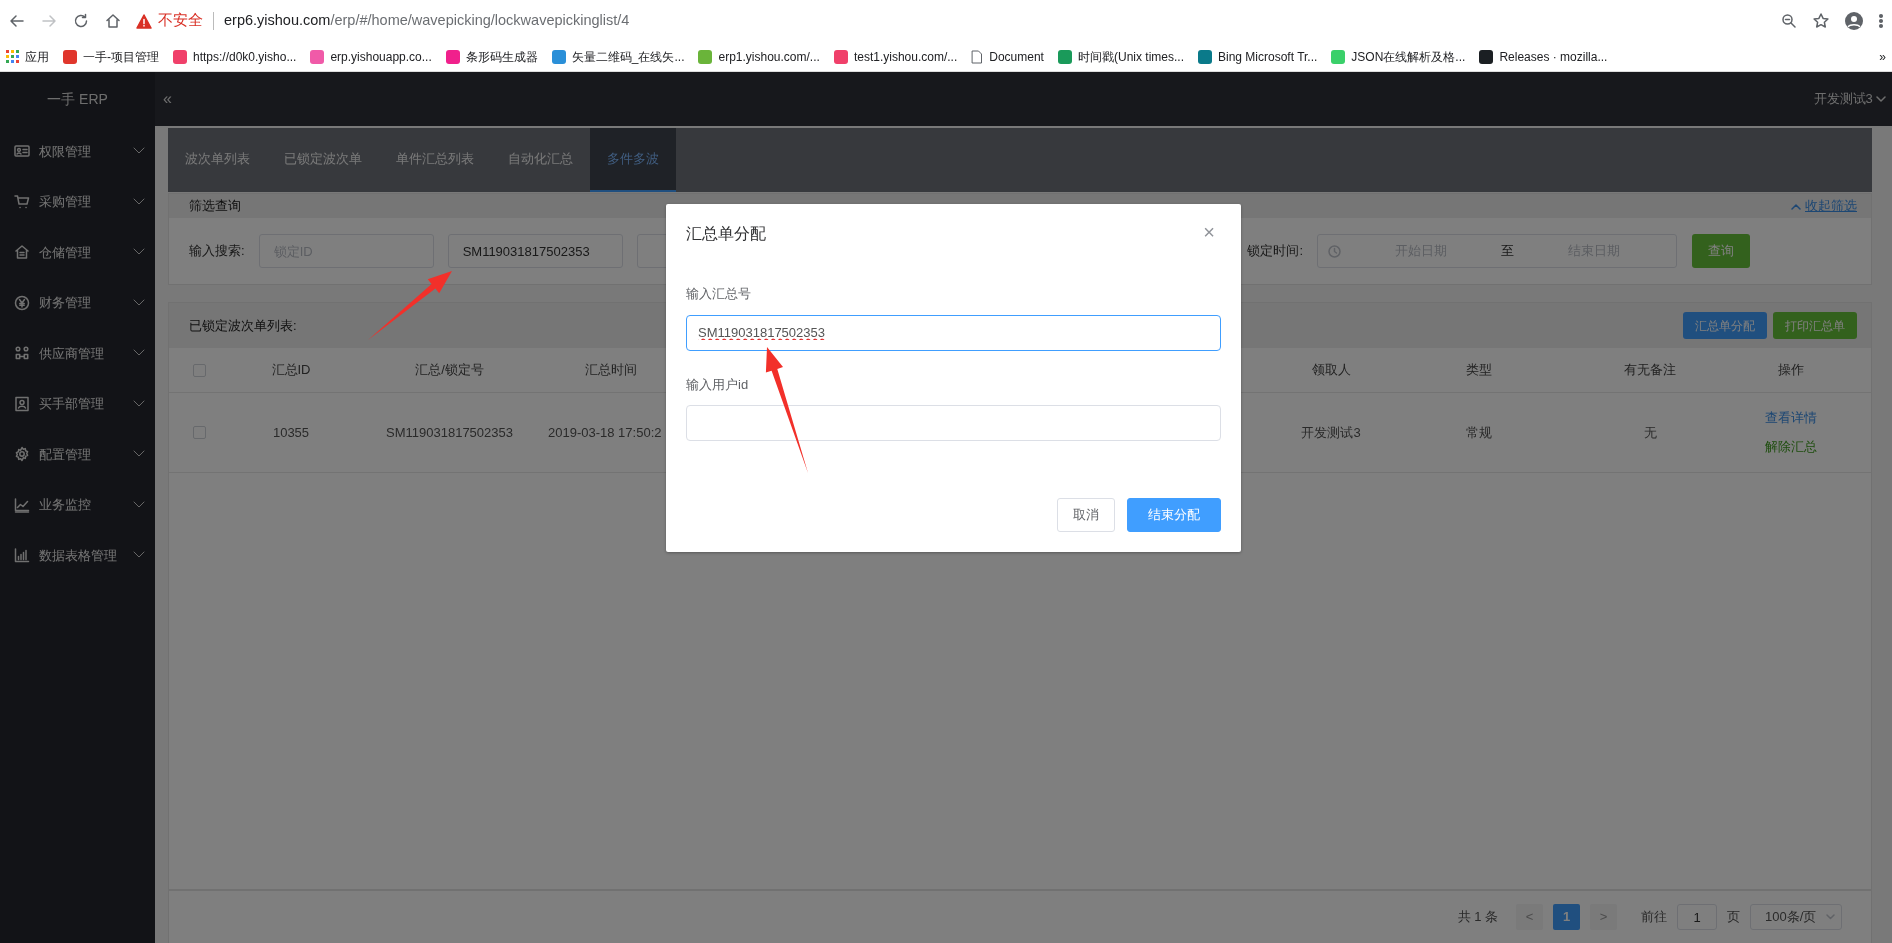 The height and width of the screenshot is (943, 1892). I want to click on field-label: 锁定时间:, so click(1275, 251).